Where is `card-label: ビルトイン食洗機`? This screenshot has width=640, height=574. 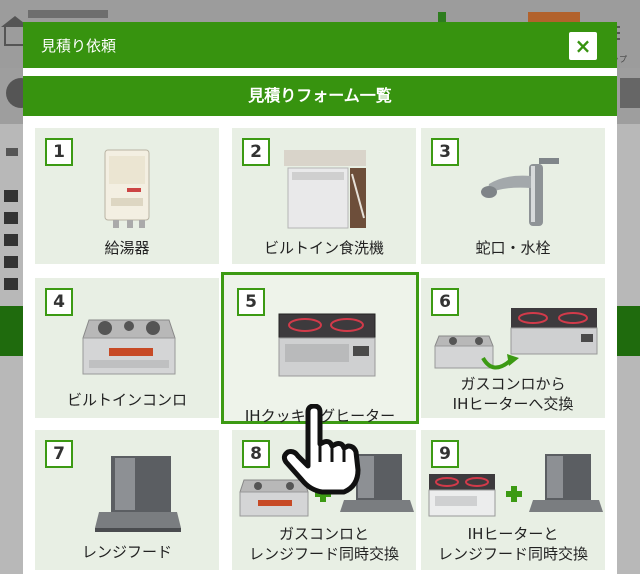 card-label: ビルトイン食洗機 is located at coordinates (323, 248).